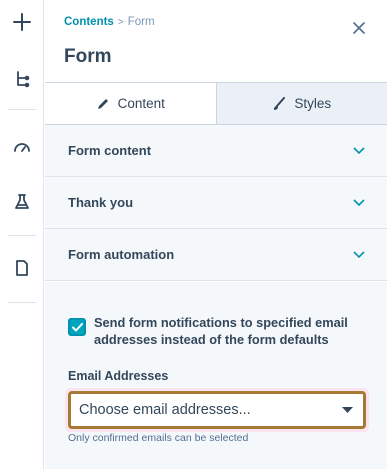 The image size is (387, 469). What do you see at coordinates (280, 103) in the screenshot?
I see `brush-icon` at bounding box center [280, 103].